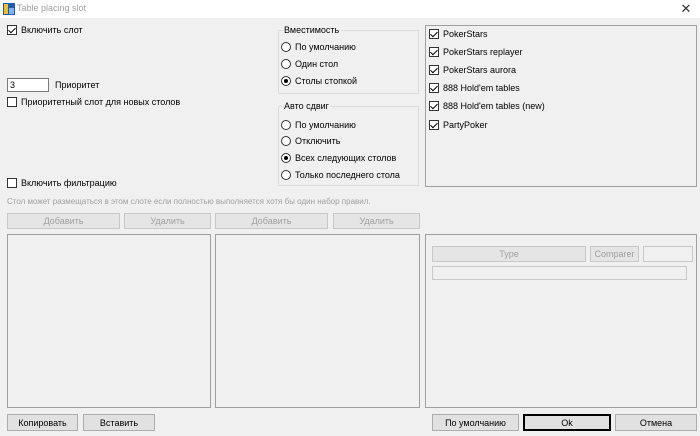  I want to click on capacity-option-label: По умолчанию, so click(325, 47).